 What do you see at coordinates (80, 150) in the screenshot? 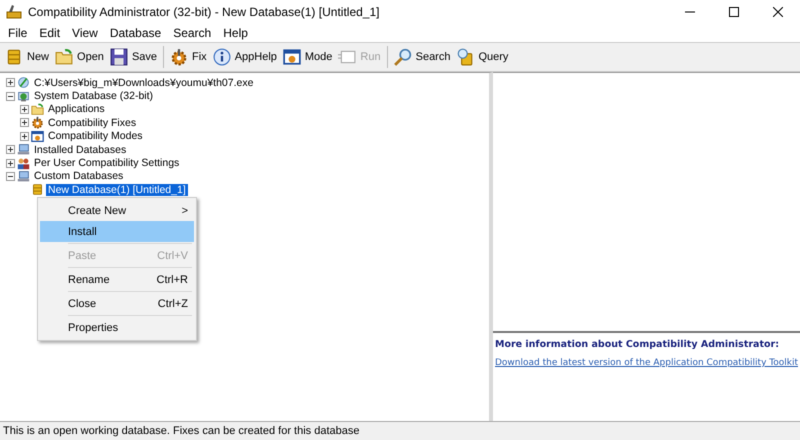
I see `tree-item: Installed Databases` at bounding box center [80, 150].